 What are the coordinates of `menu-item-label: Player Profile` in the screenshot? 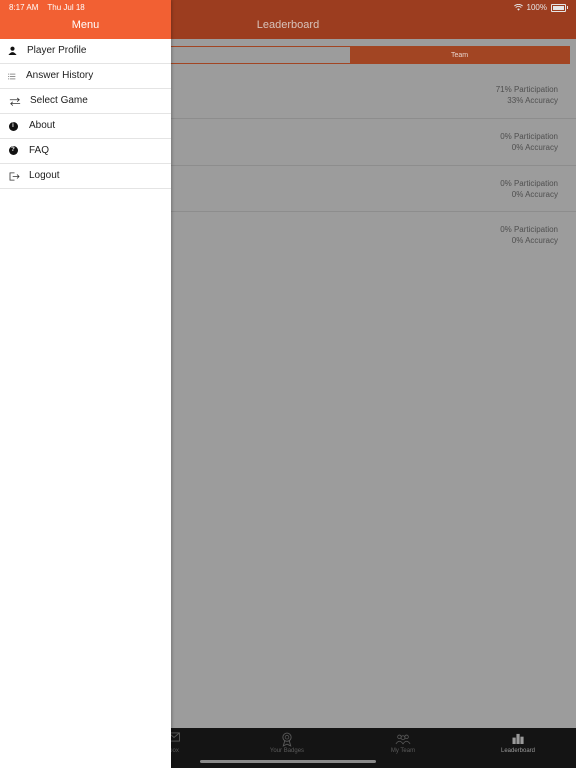 It's located at (57, 50).